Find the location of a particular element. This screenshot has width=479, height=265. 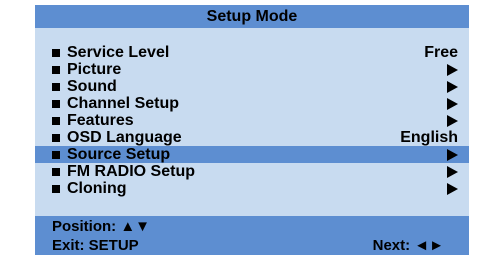

menu-item-label: OSD Language is located at coordinates (124, 137).